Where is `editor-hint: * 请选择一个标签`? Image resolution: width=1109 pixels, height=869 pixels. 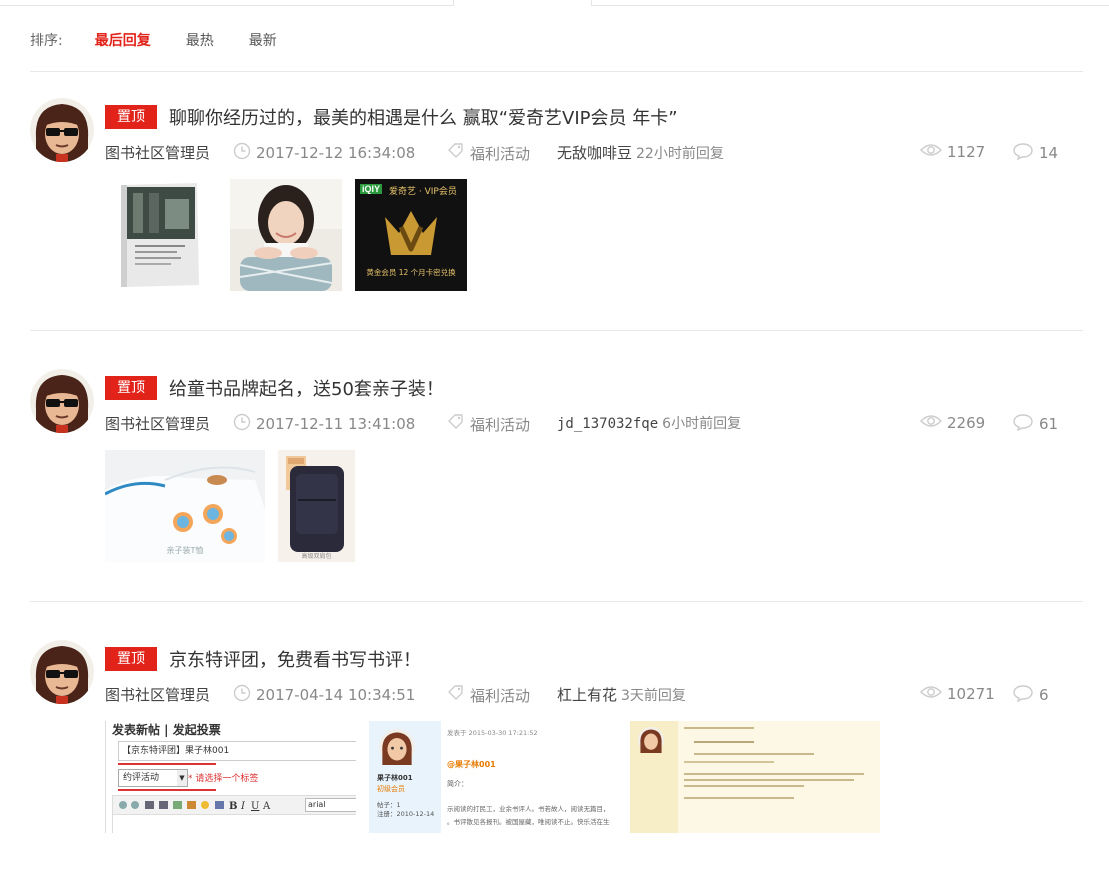 editor-hint: * 请选择一个标签 is located at coordinates (223, 779).